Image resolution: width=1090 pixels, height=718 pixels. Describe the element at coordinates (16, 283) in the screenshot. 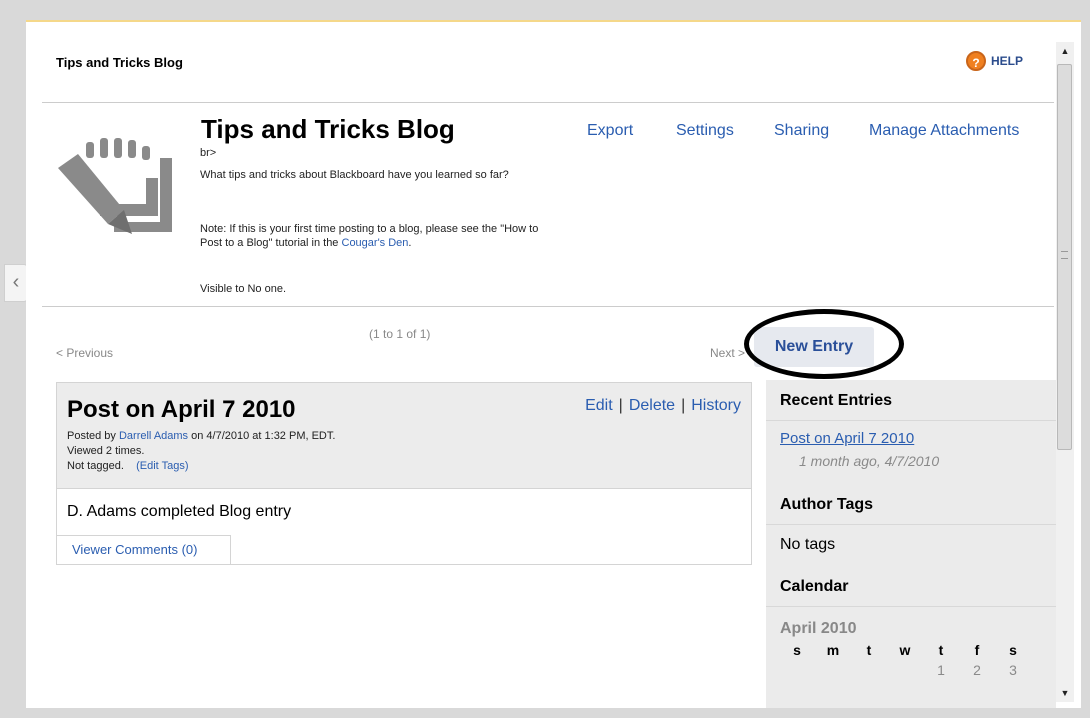

I see `collapse-panel-arrow-icon: ‹` at that location.